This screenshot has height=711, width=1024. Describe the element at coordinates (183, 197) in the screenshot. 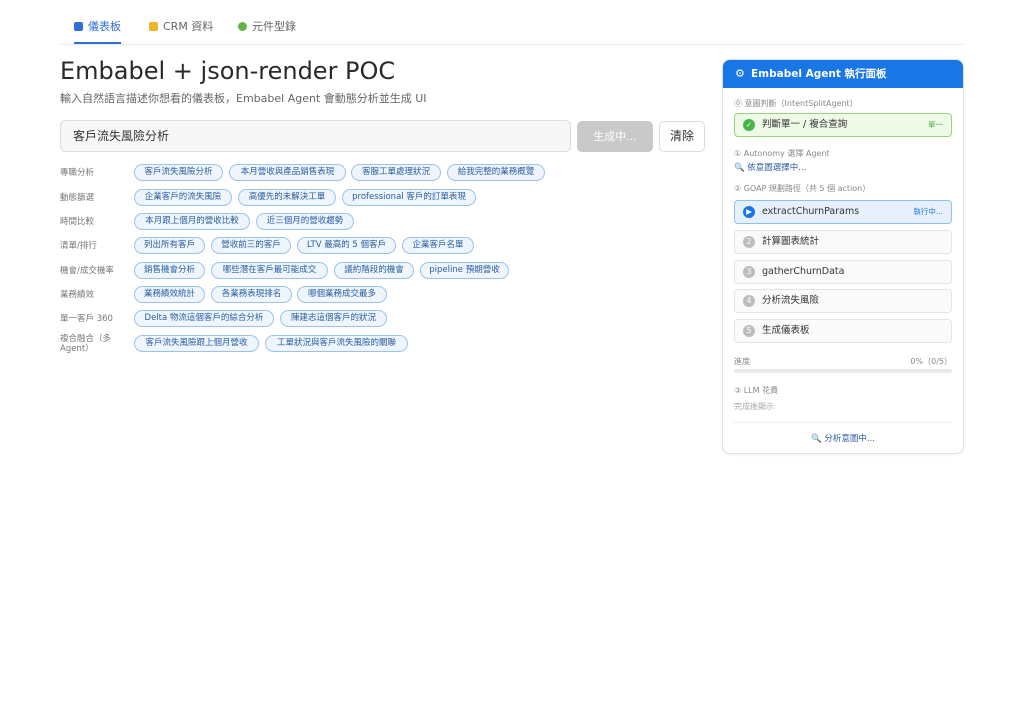

I see `suggestion-chip: 企業客戶的流失風險` at that location.